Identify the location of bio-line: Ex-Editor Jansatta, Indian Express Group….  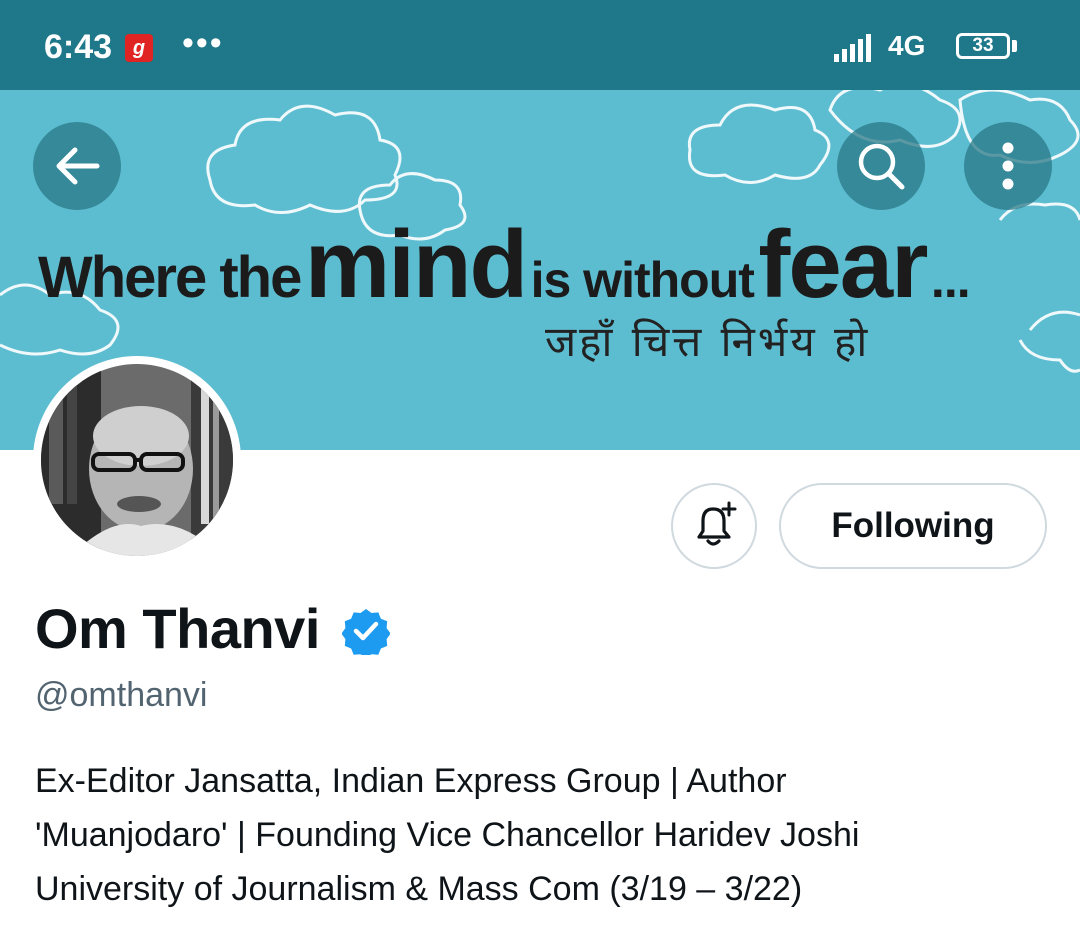
(411, 781).